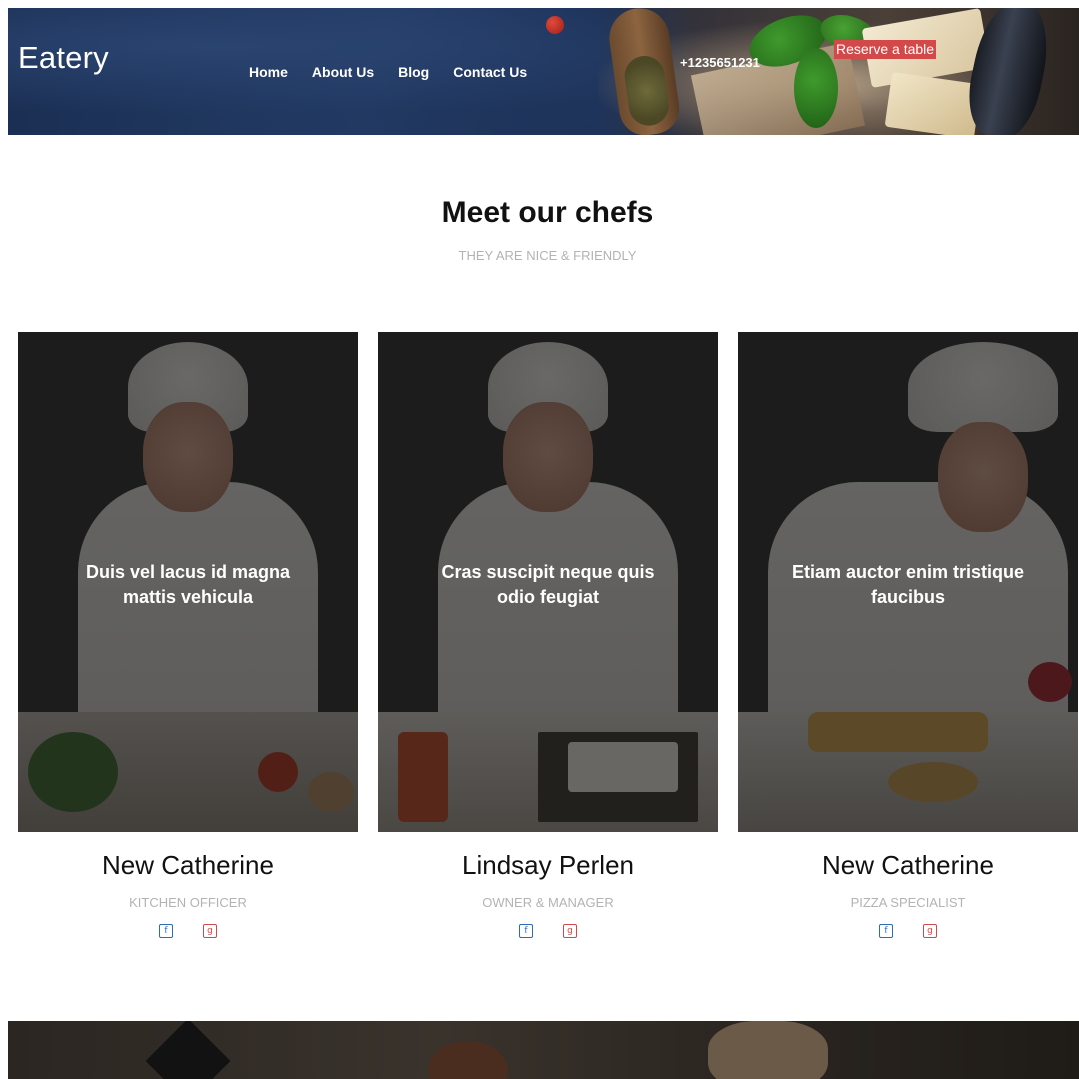 This screenshot has height=1079, width=1079. I want to click on reserve-table-button: Reserve a table, so click(885, 49).